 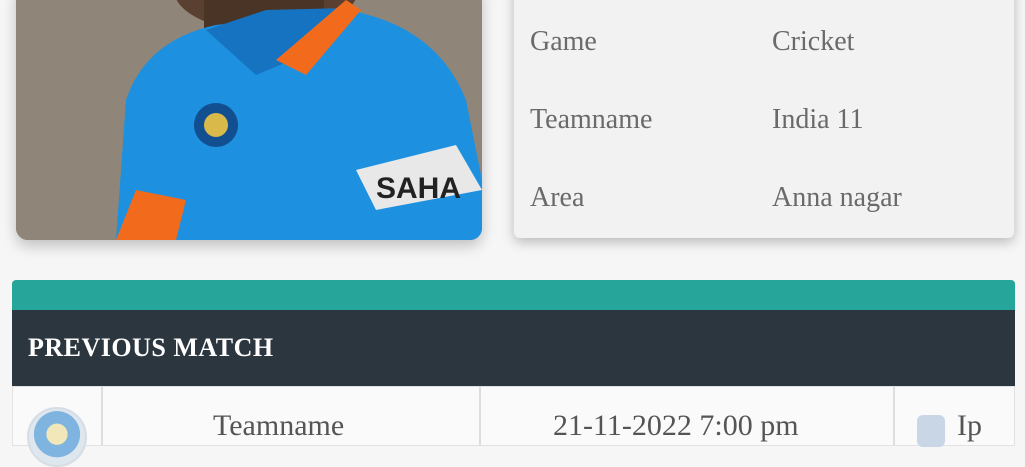 I want to click on match-location: Ip, so click(x=969, y=425).